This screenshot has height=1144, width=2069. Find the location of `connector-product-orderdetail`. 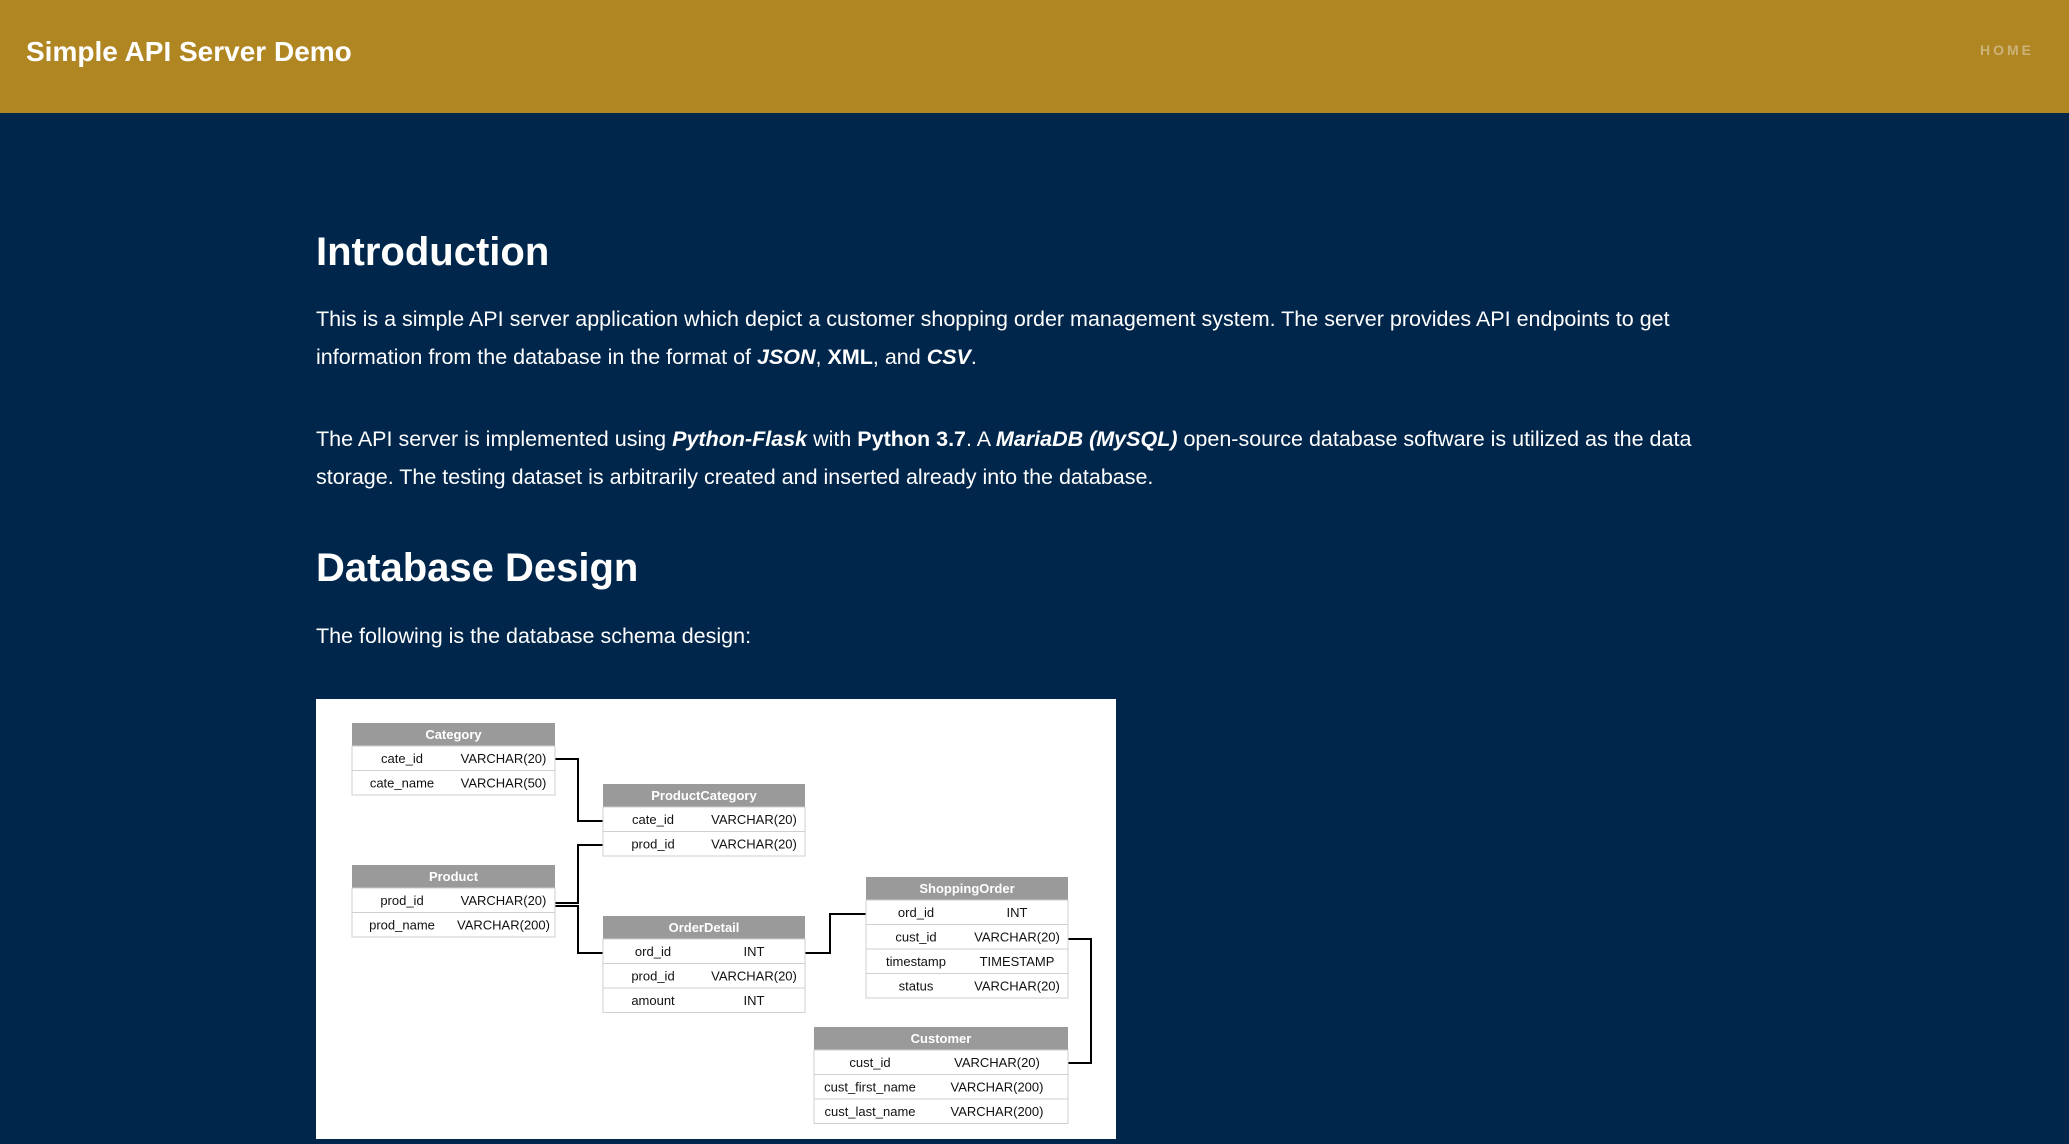

connector-product-orderdetail is located at coordinates (579, 929).